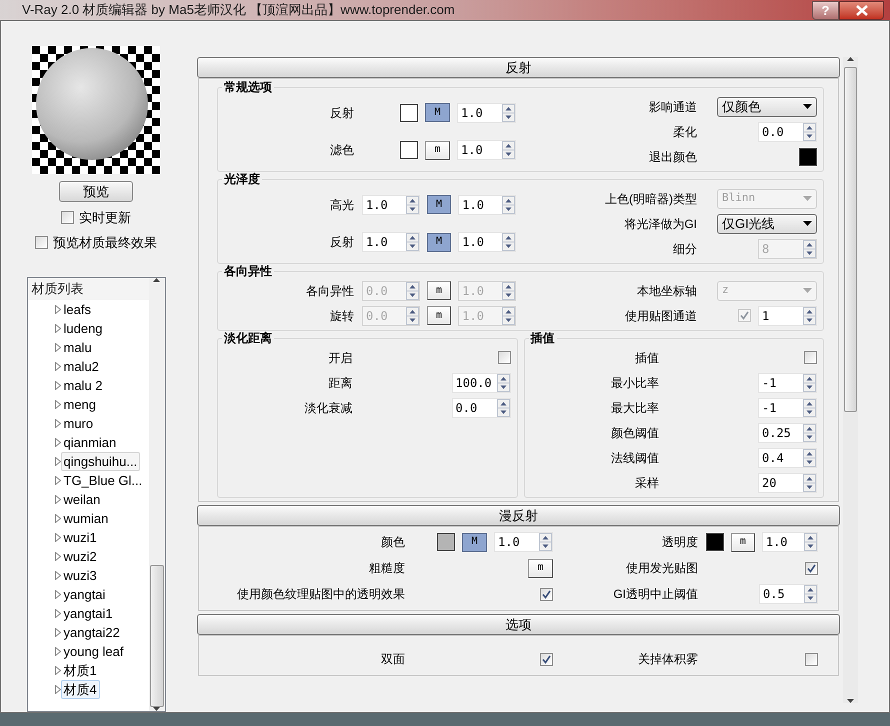 This screenshot has height=726, width=890. Describe the element at coordinates (767, 224) in the screenshot. I see `dropdown: 仅GI光线` at that location.